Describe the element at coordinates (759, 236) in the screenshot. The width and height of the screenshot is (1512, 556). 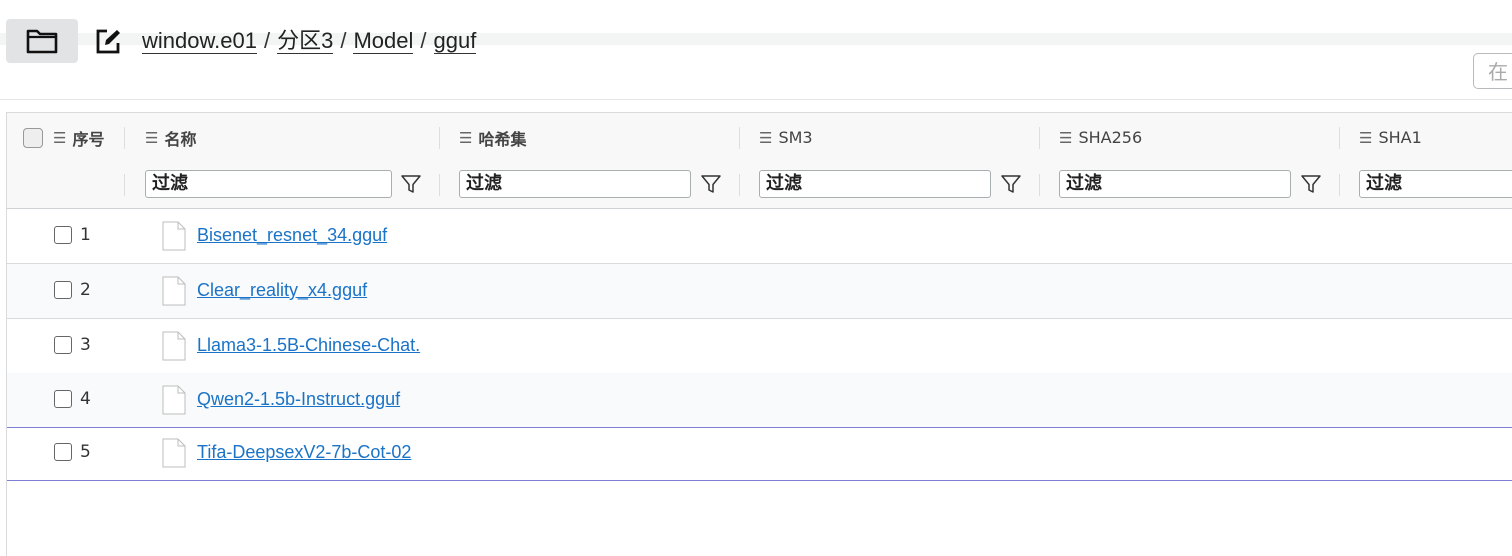
I see `table-row: 1 Bisenet_resnet_34.gguf` at that location.